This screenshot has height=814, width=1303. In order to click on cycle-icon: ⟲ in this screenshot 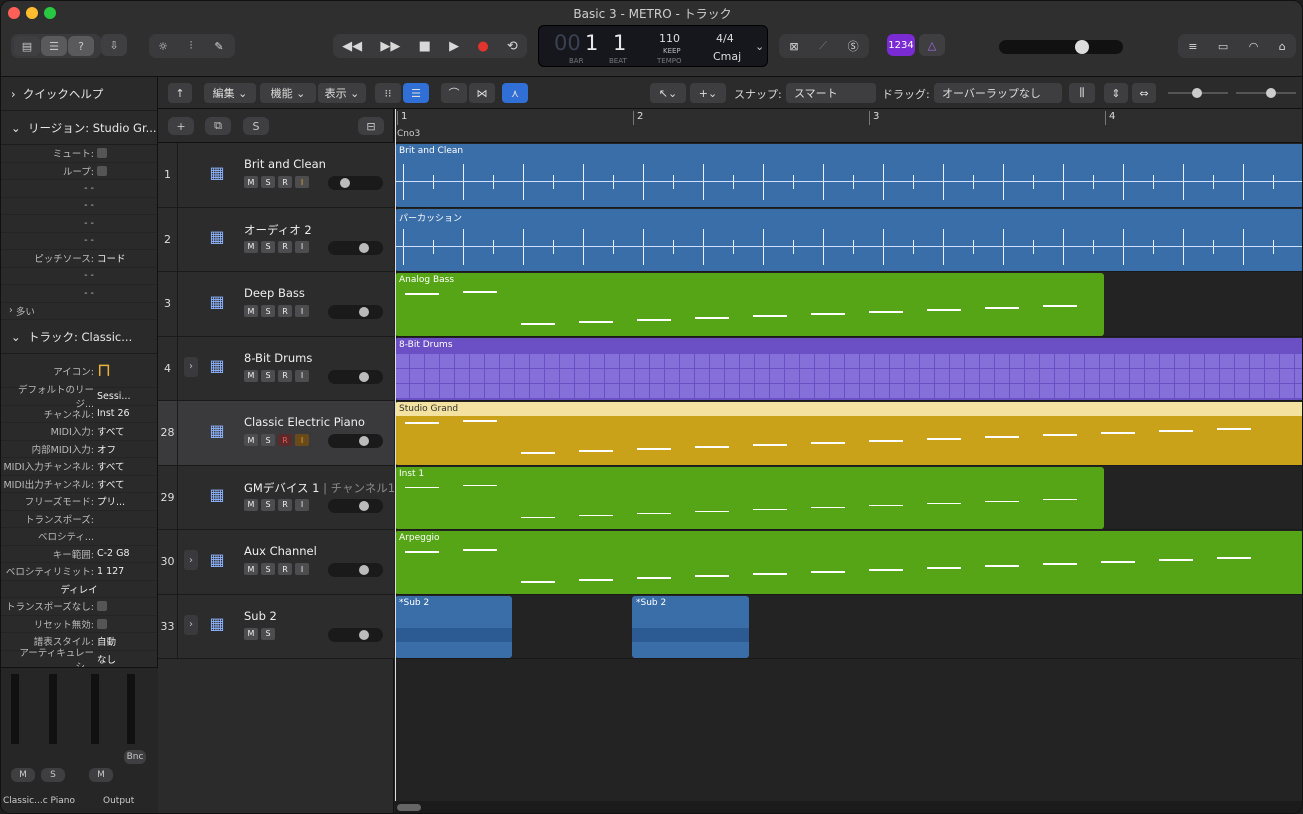, I will do `click(512, 46)`.